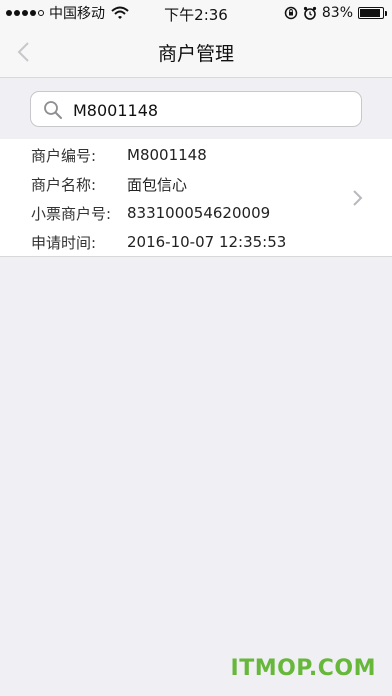 This screenshot has height=696, width=392. Describe the element at coordinates (213, 110) in the screenshot. I see `search-input` at that location.